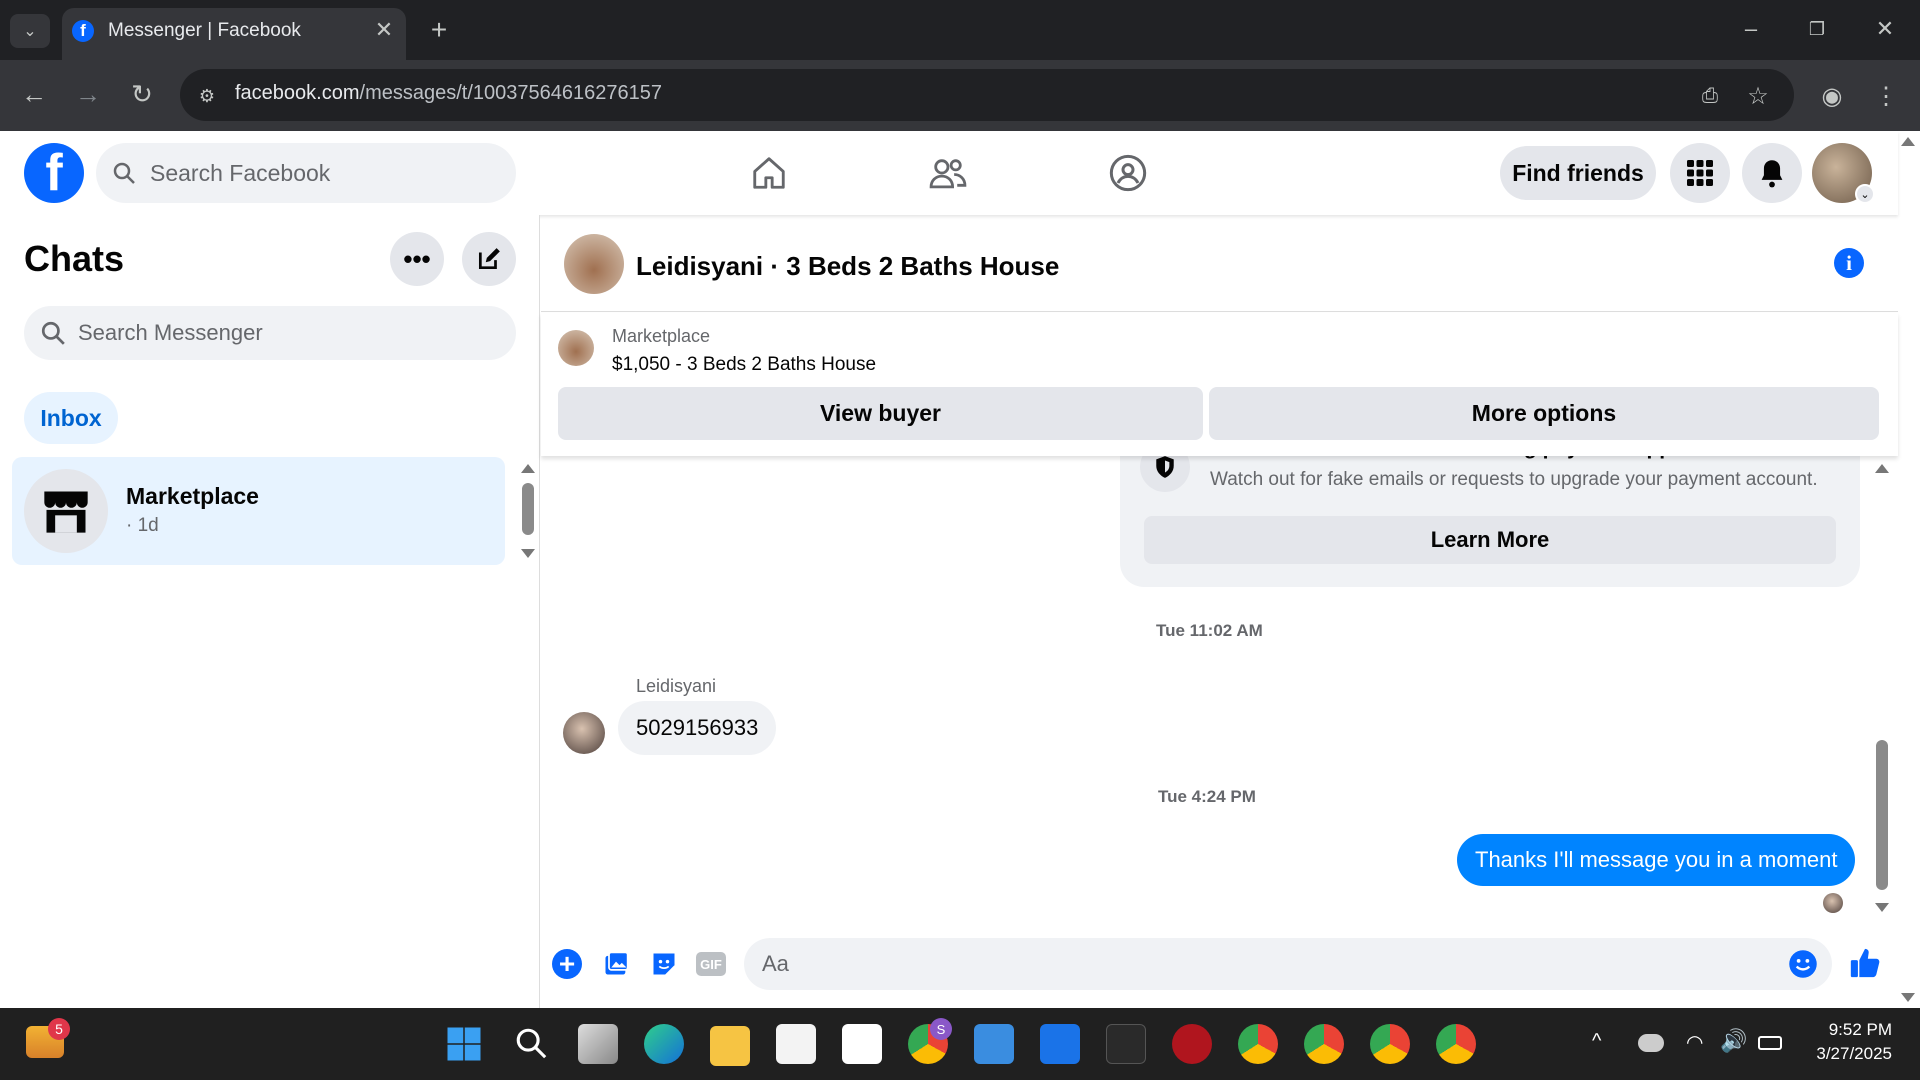  Describe the element at coordinates (730, 1046) in the screenshot. I see `file-explorer-icon` at that location.